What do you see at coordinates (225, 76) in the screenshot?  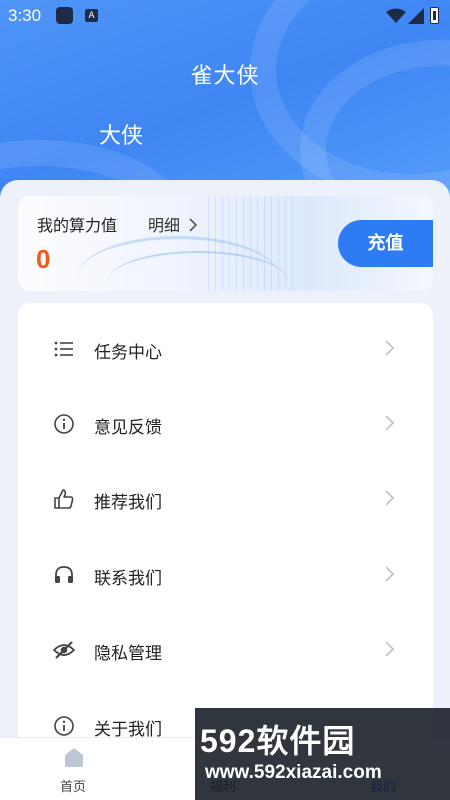 I see `app-title: 雀大侠` at bounding box center [225, 76].